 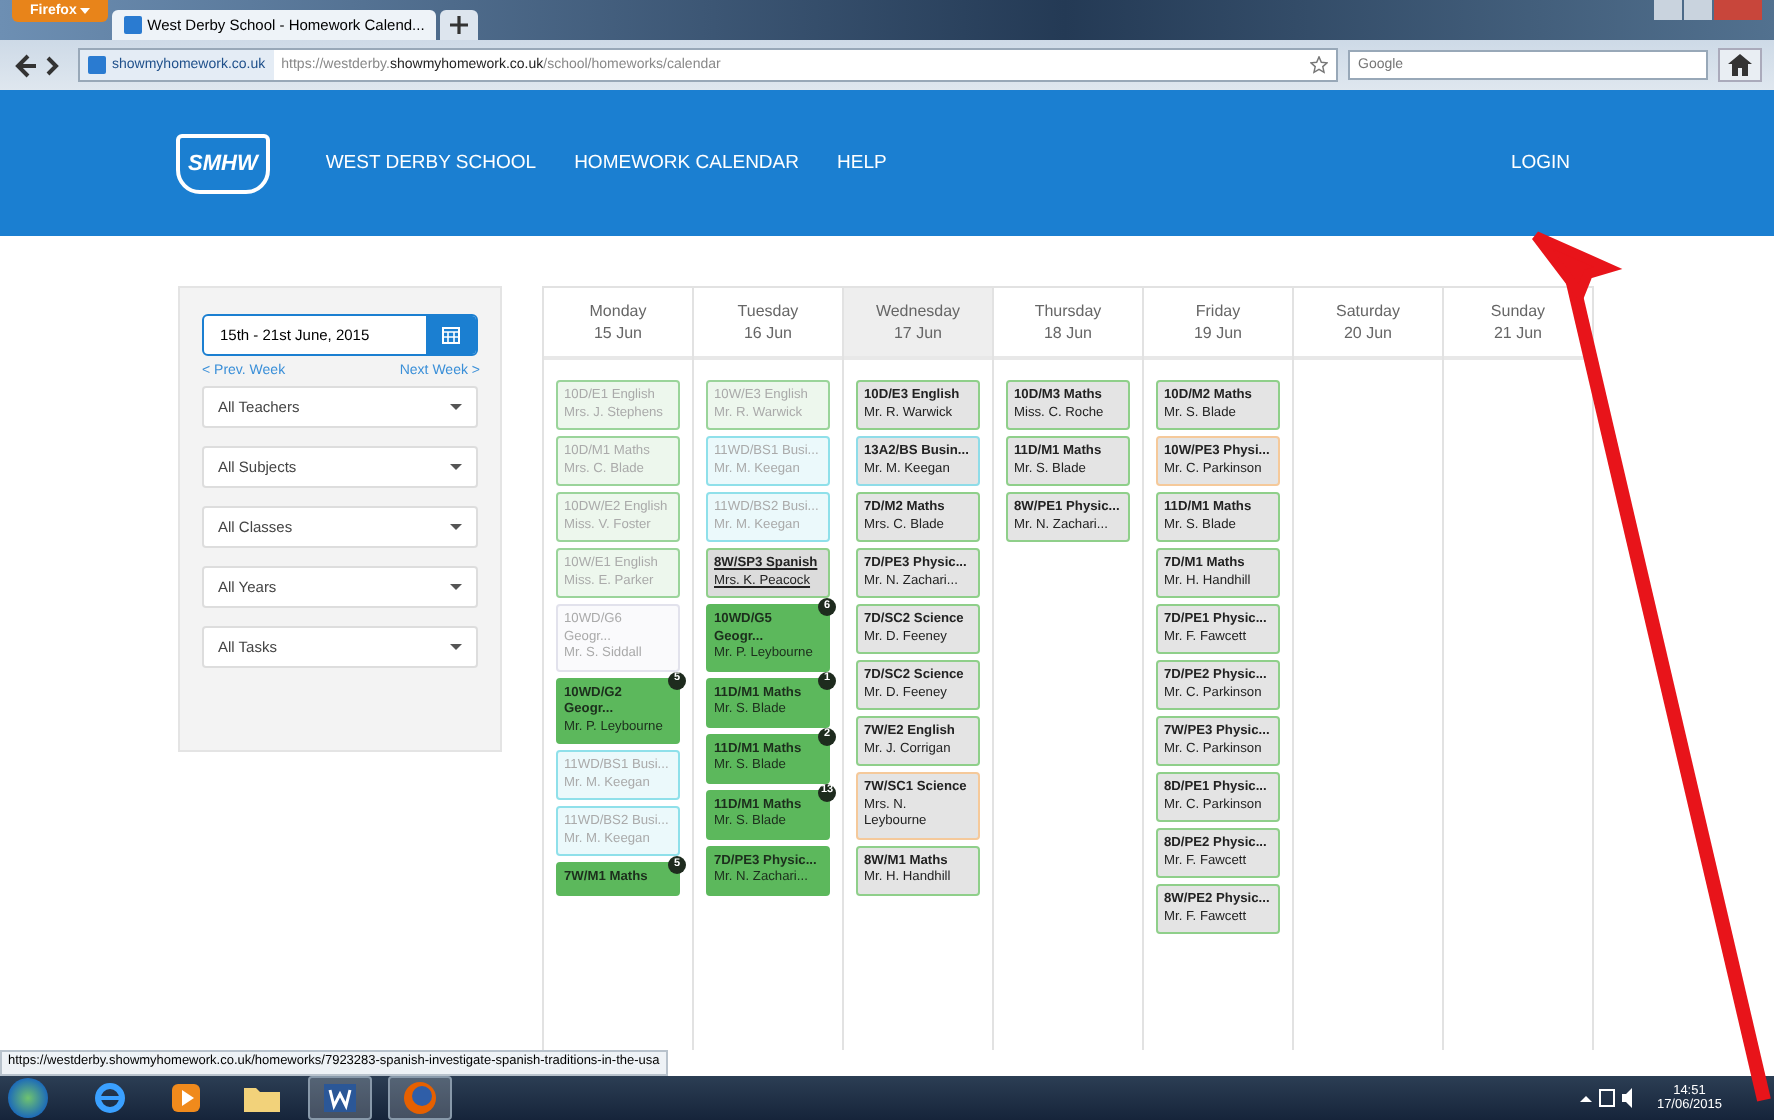 What do you see at coordinates (451, 335) in the screenshot?
I see `calendar-icon` at bounding box center [451, 335].